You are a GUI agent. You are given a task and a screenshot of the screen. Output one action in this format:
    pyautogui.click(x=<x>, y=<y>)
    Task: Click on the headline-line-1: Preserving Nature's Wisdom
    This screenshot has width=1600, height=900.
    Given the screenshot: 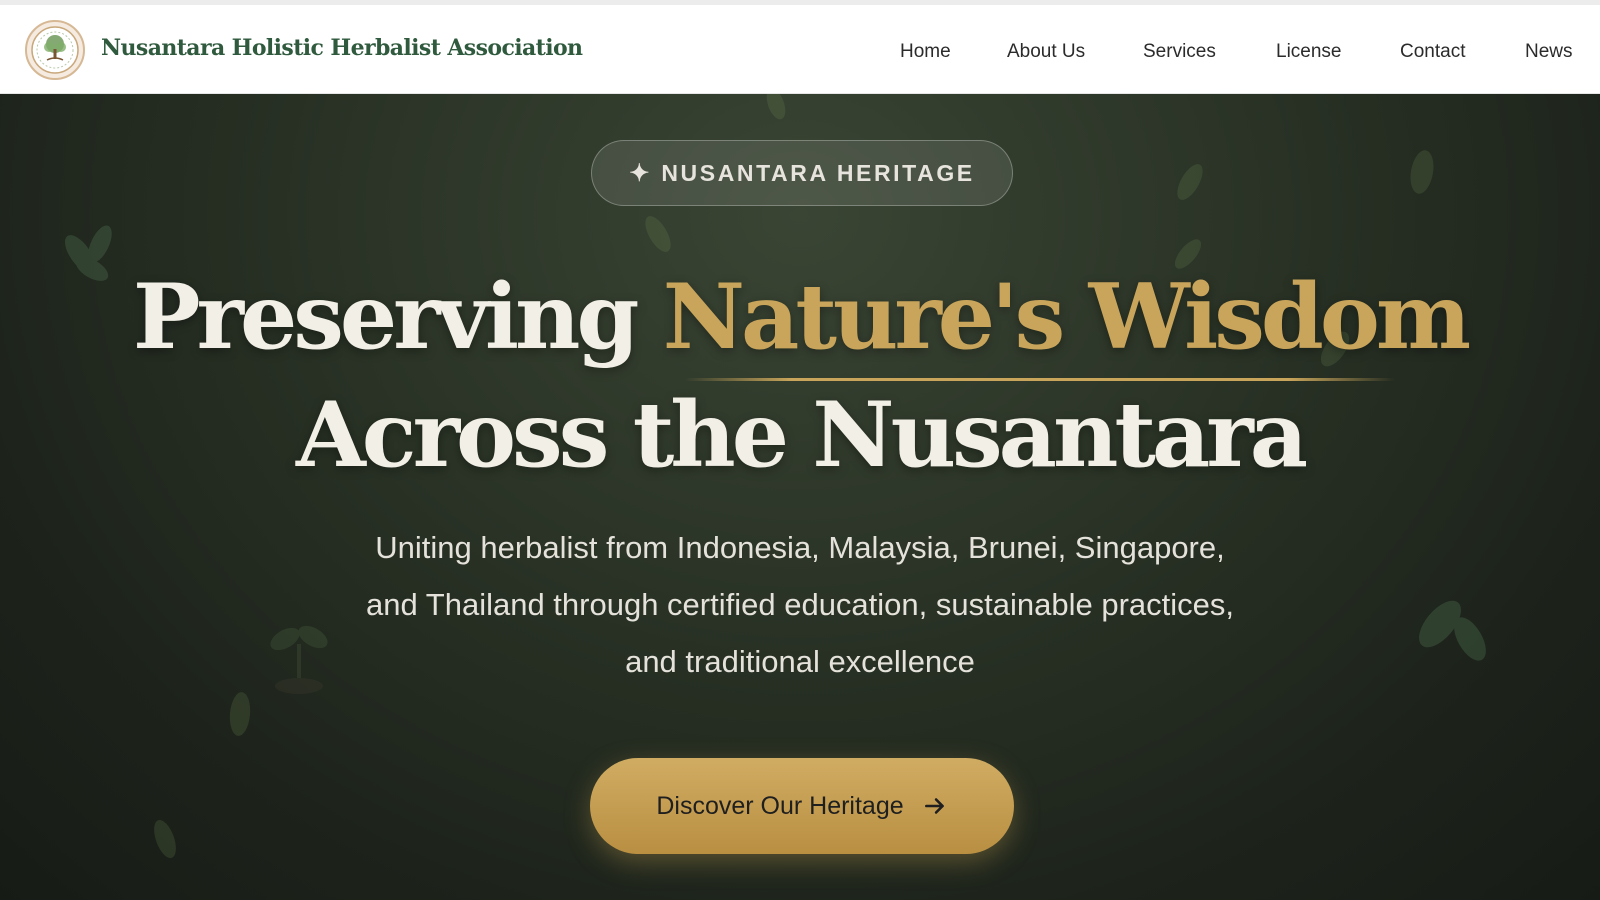 What is the action you would take?
    pyautogui.click(x=800, y=317)
    